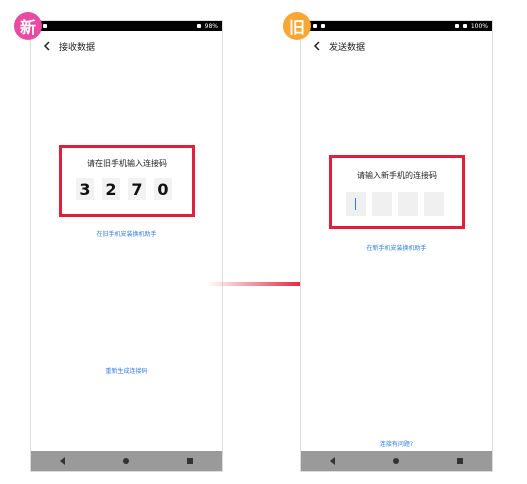  What do you see at coordinates (396, 46) in the screenshot?
I see `top-bar: 发送数据` at bounding box center [396, 46].